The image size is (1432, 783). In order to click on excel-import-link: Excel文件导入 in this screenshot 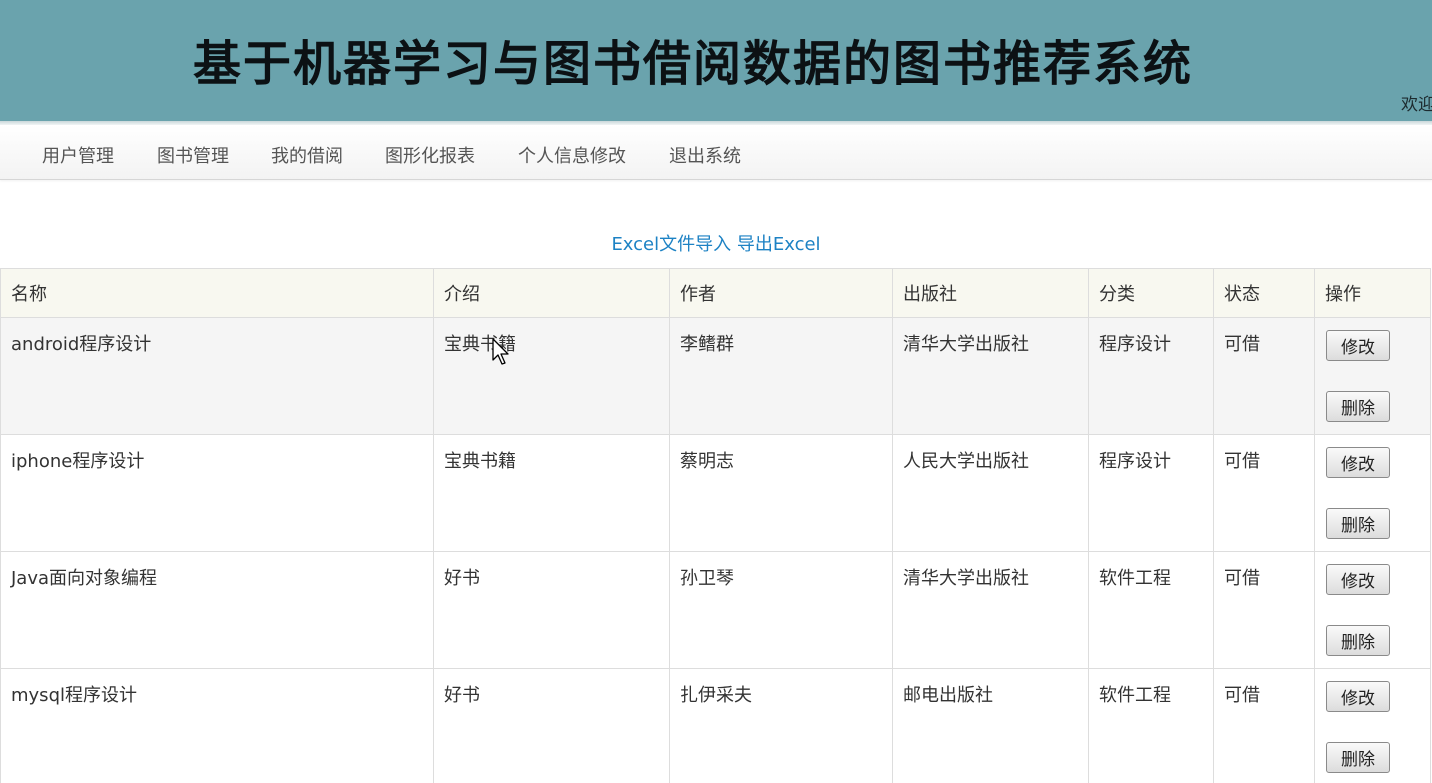, I will do `click(671, 244)`.